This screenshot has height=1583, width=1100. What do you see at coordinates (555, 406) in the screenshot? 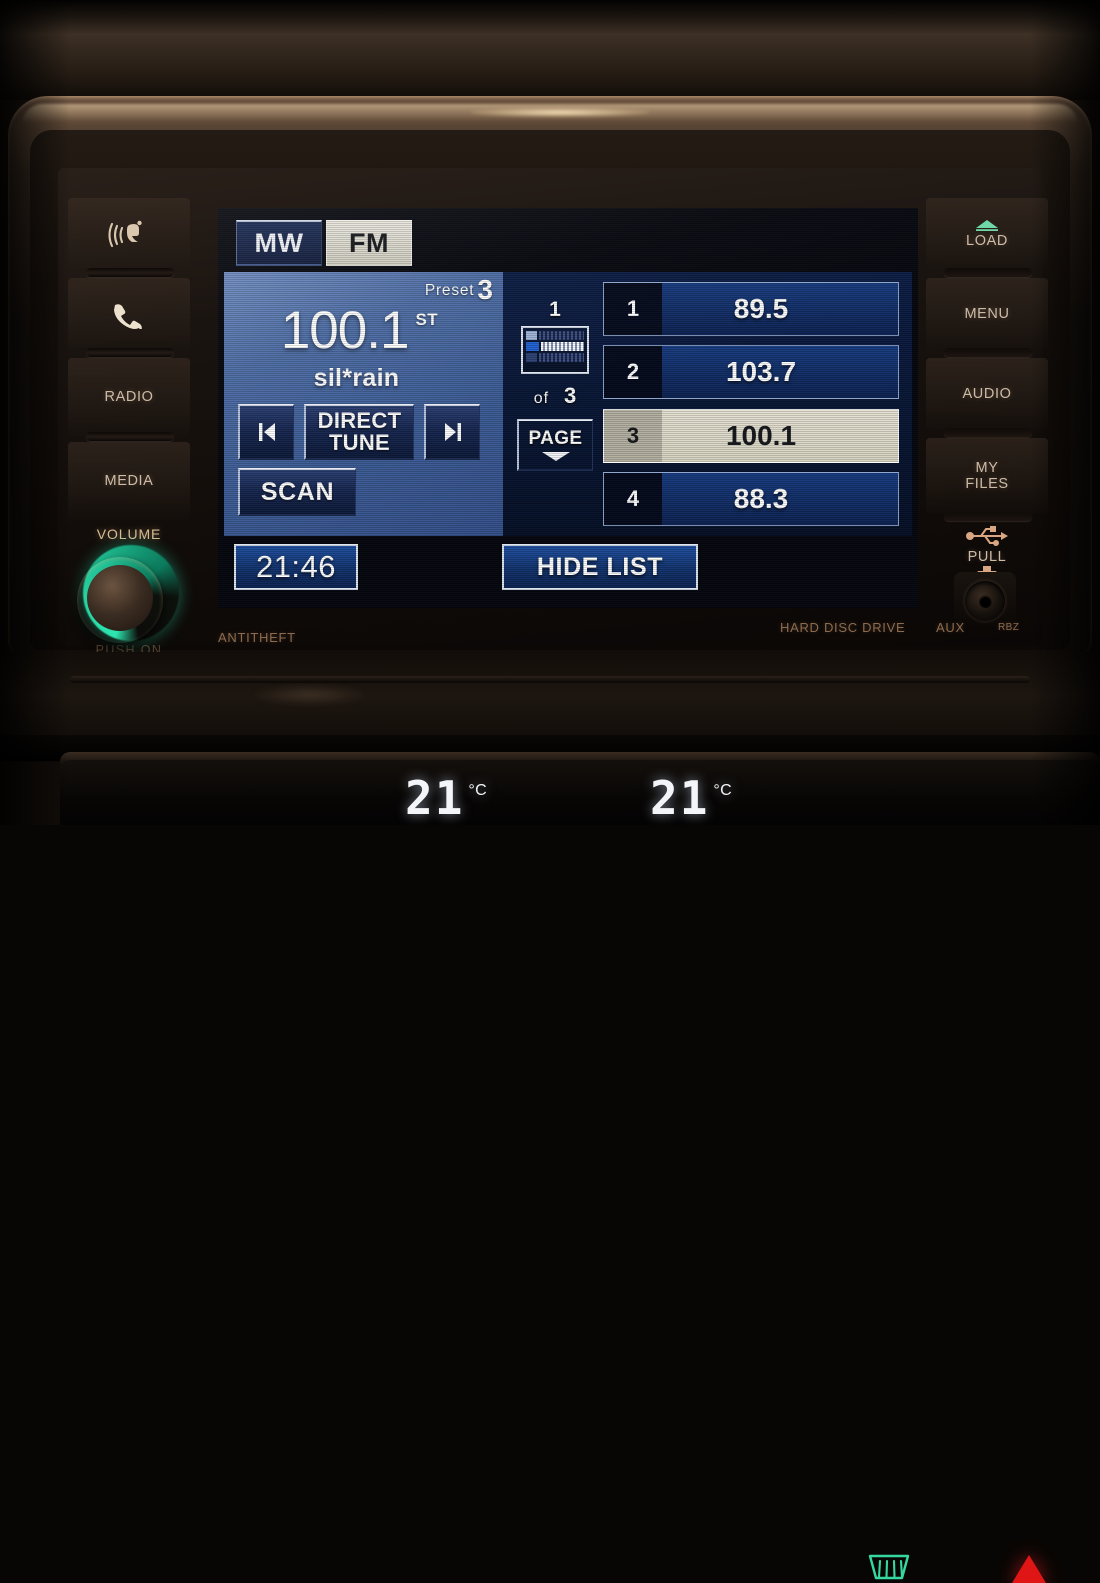
I see `page-navigation: 1 of 3 PAGE` at bounding box center [555, 406].